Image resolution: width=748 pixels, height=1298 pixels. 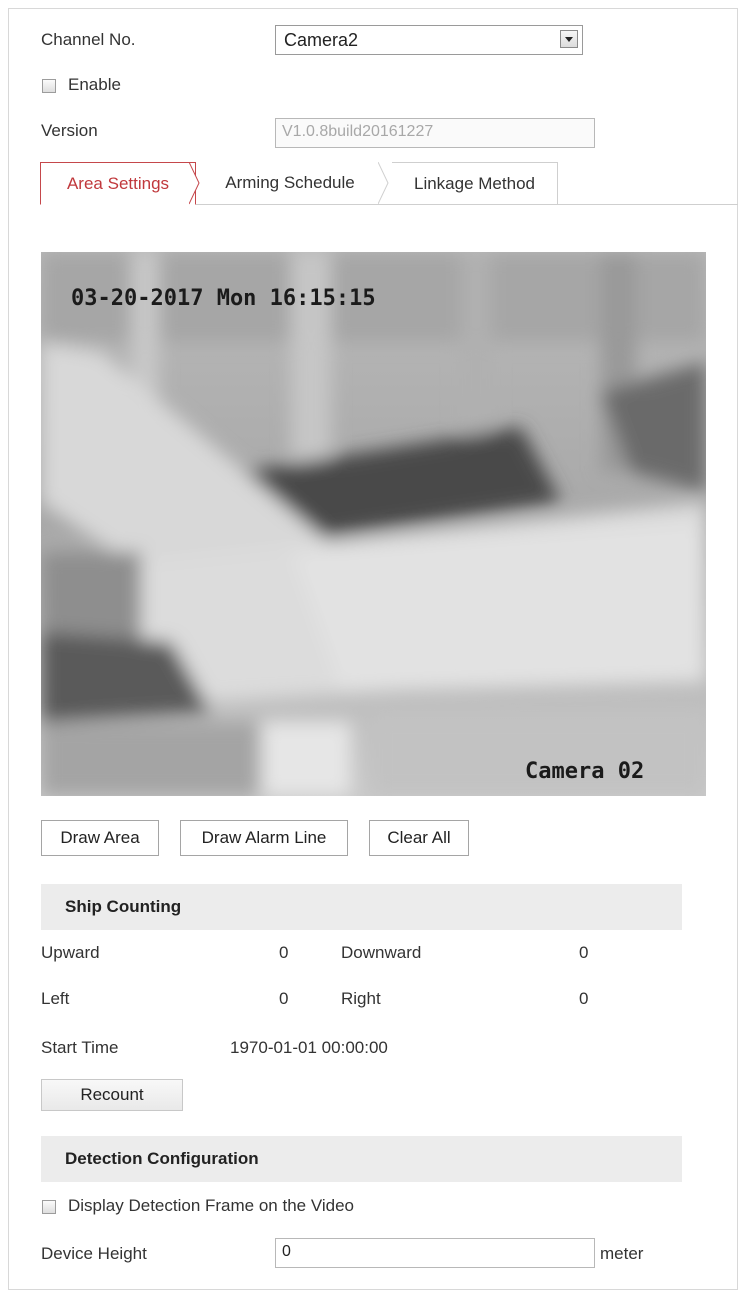 I want to click on start-time-value: 1970-01-01 00:00:00, so click(x=309, y=1047).